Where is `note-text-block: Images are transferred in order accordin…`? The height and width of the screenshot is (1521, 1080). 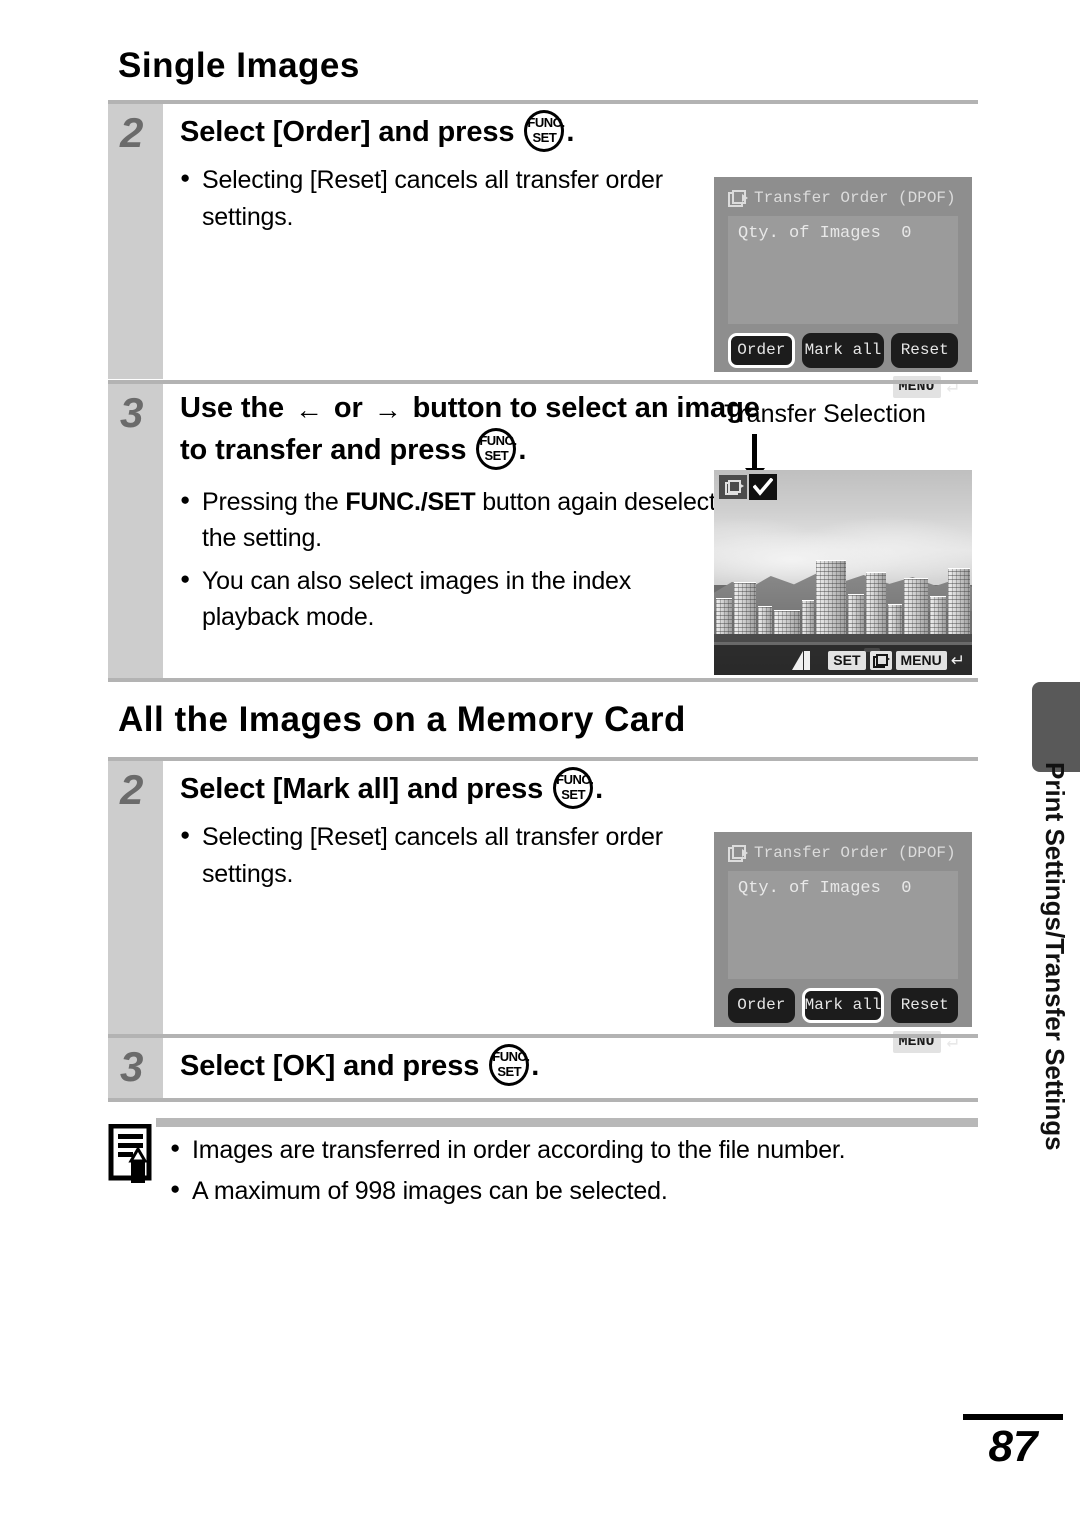
note-text-block: Images are transferred in order accordin… is located at coordinates (574, 1170).